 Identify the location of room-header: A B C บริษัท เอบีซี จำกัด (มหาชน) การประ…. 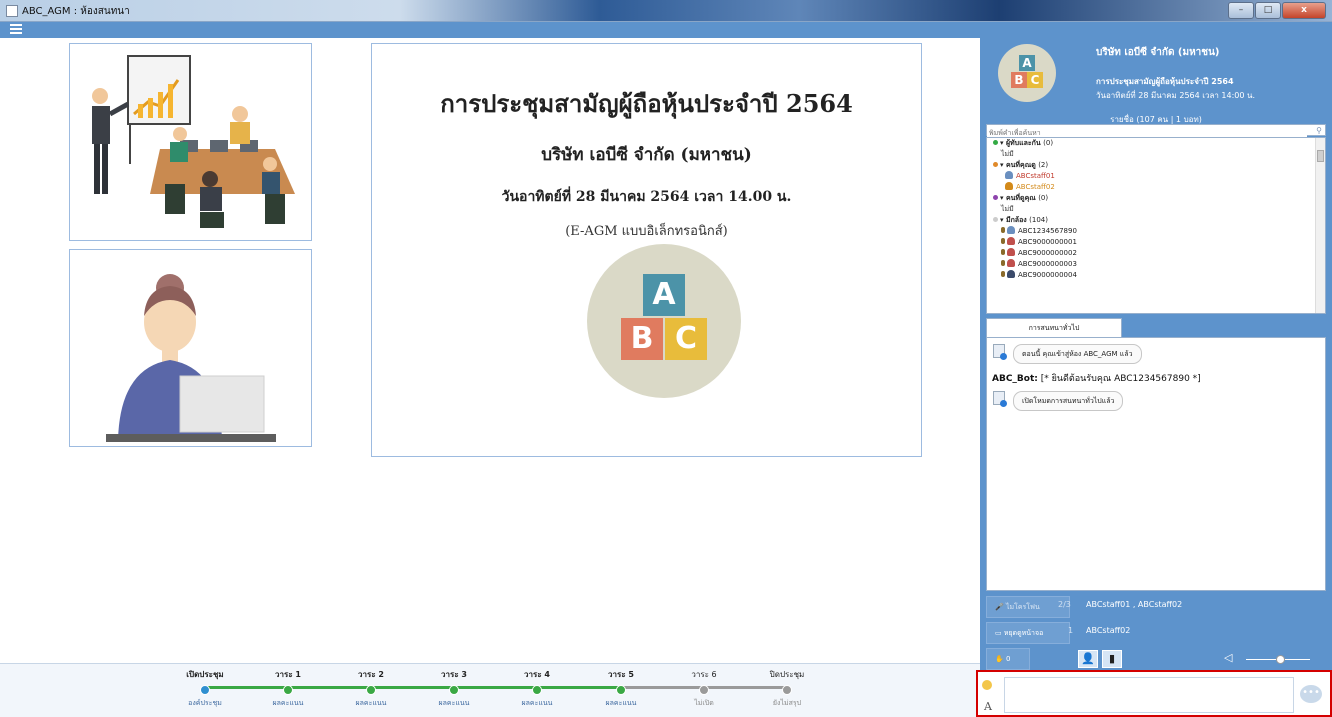
(1156, 77).